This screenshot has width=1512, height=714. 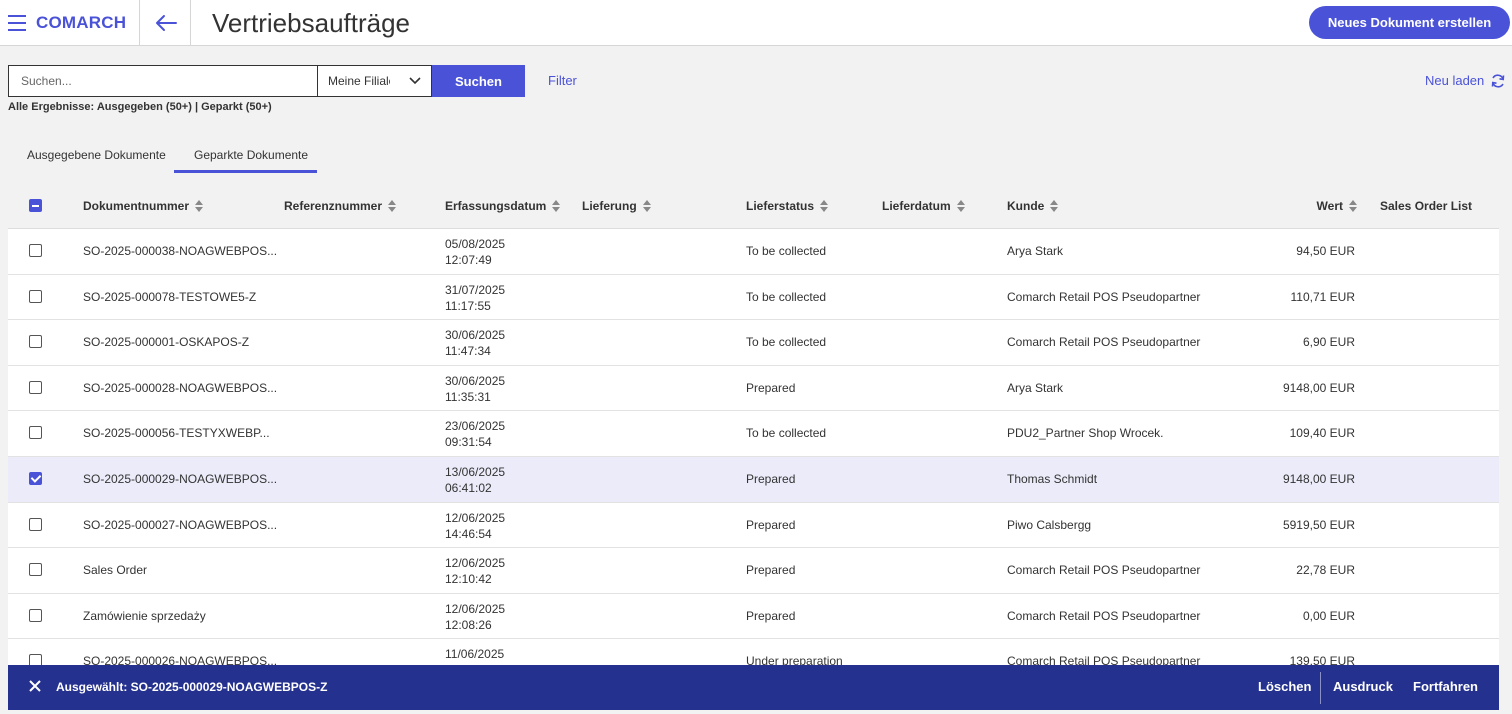 What do you see at coordinates (17, 23) in the screenshot?
I see `menu-icon` at bounding box center [17, 23].